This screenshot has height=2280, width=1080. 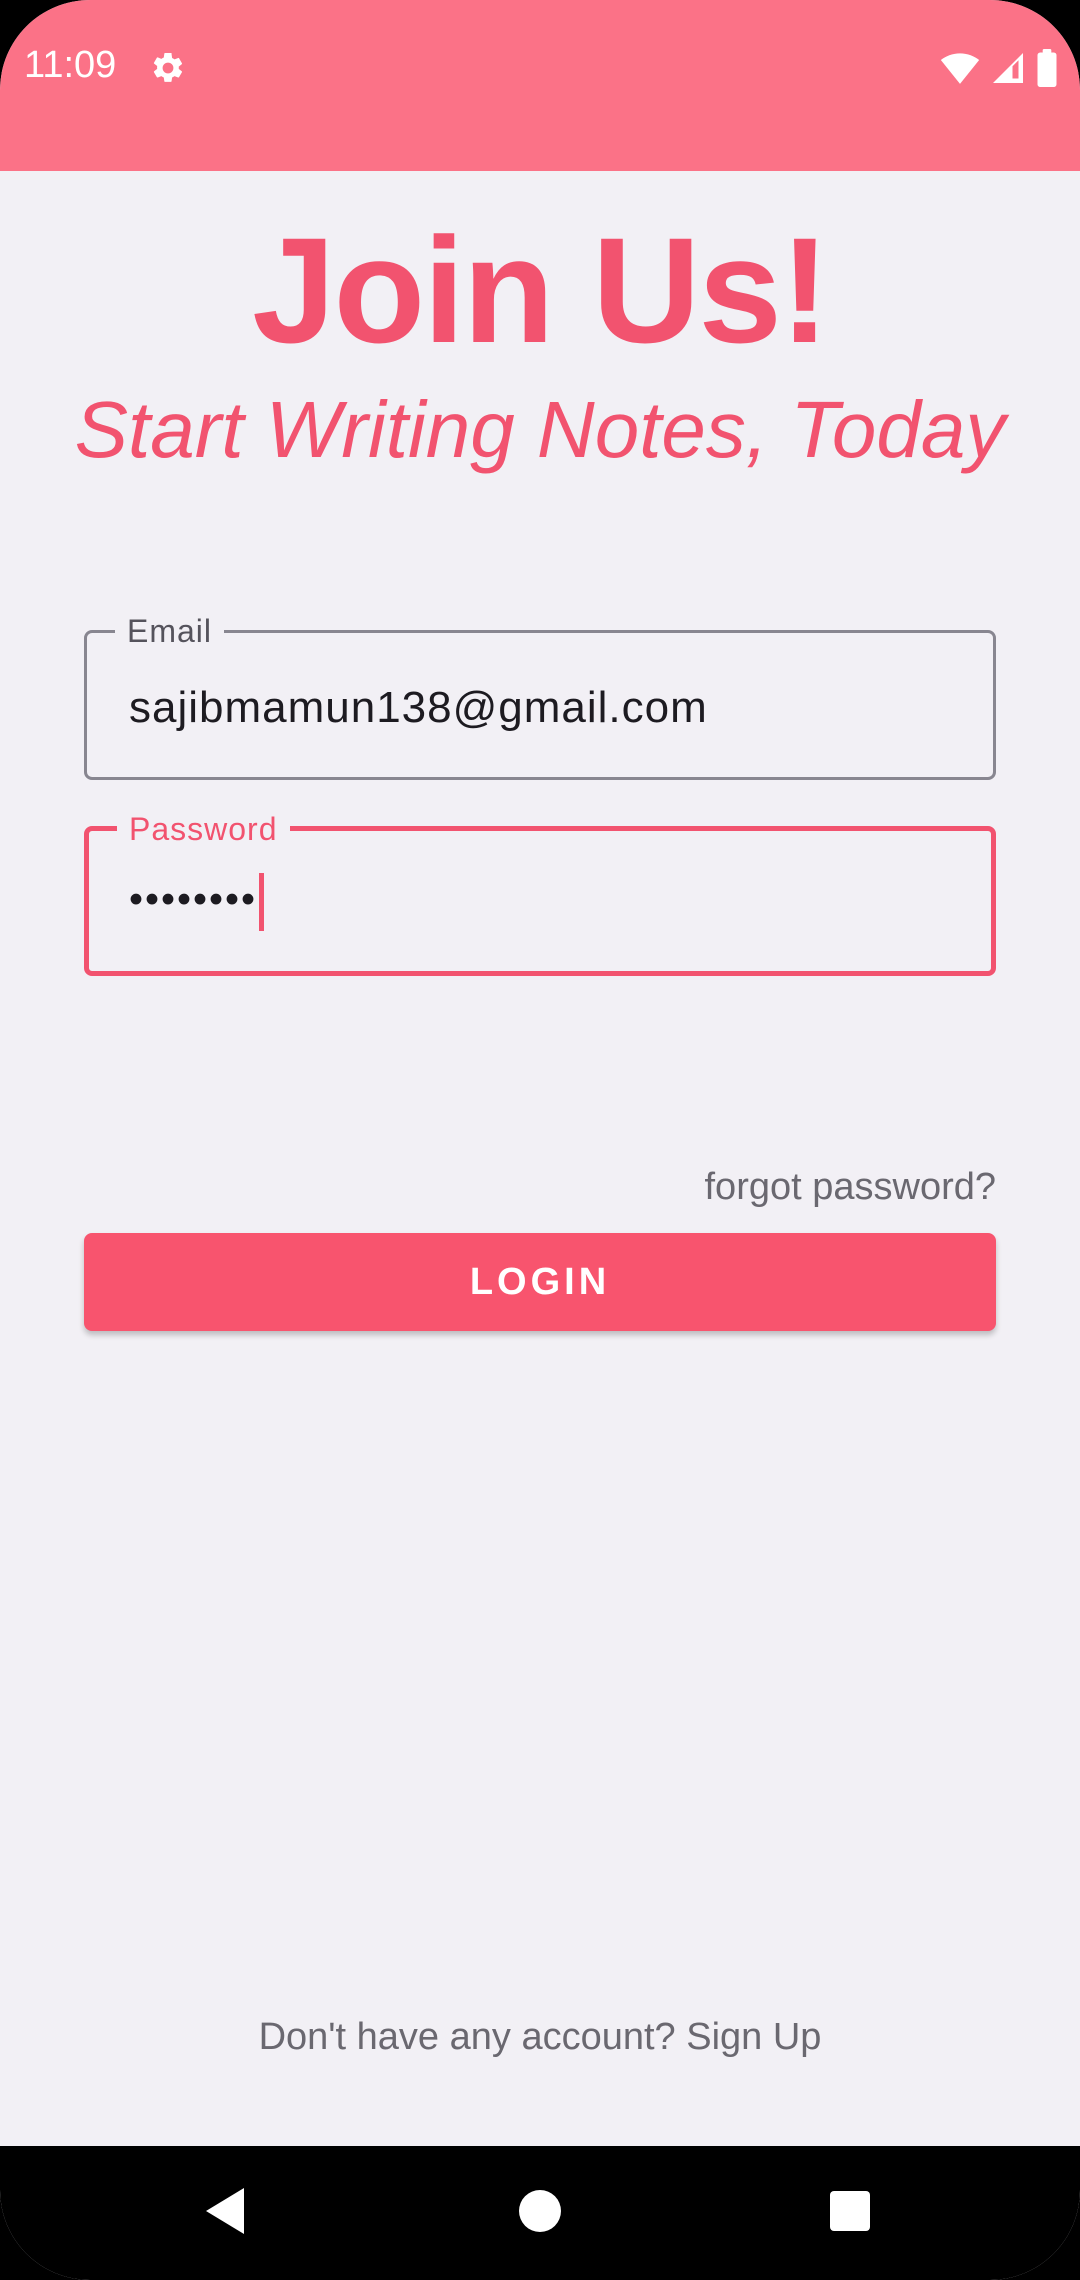 I want to click on email-field: Email sajibmamun138@gmail.com, so click(x=540, y=695).